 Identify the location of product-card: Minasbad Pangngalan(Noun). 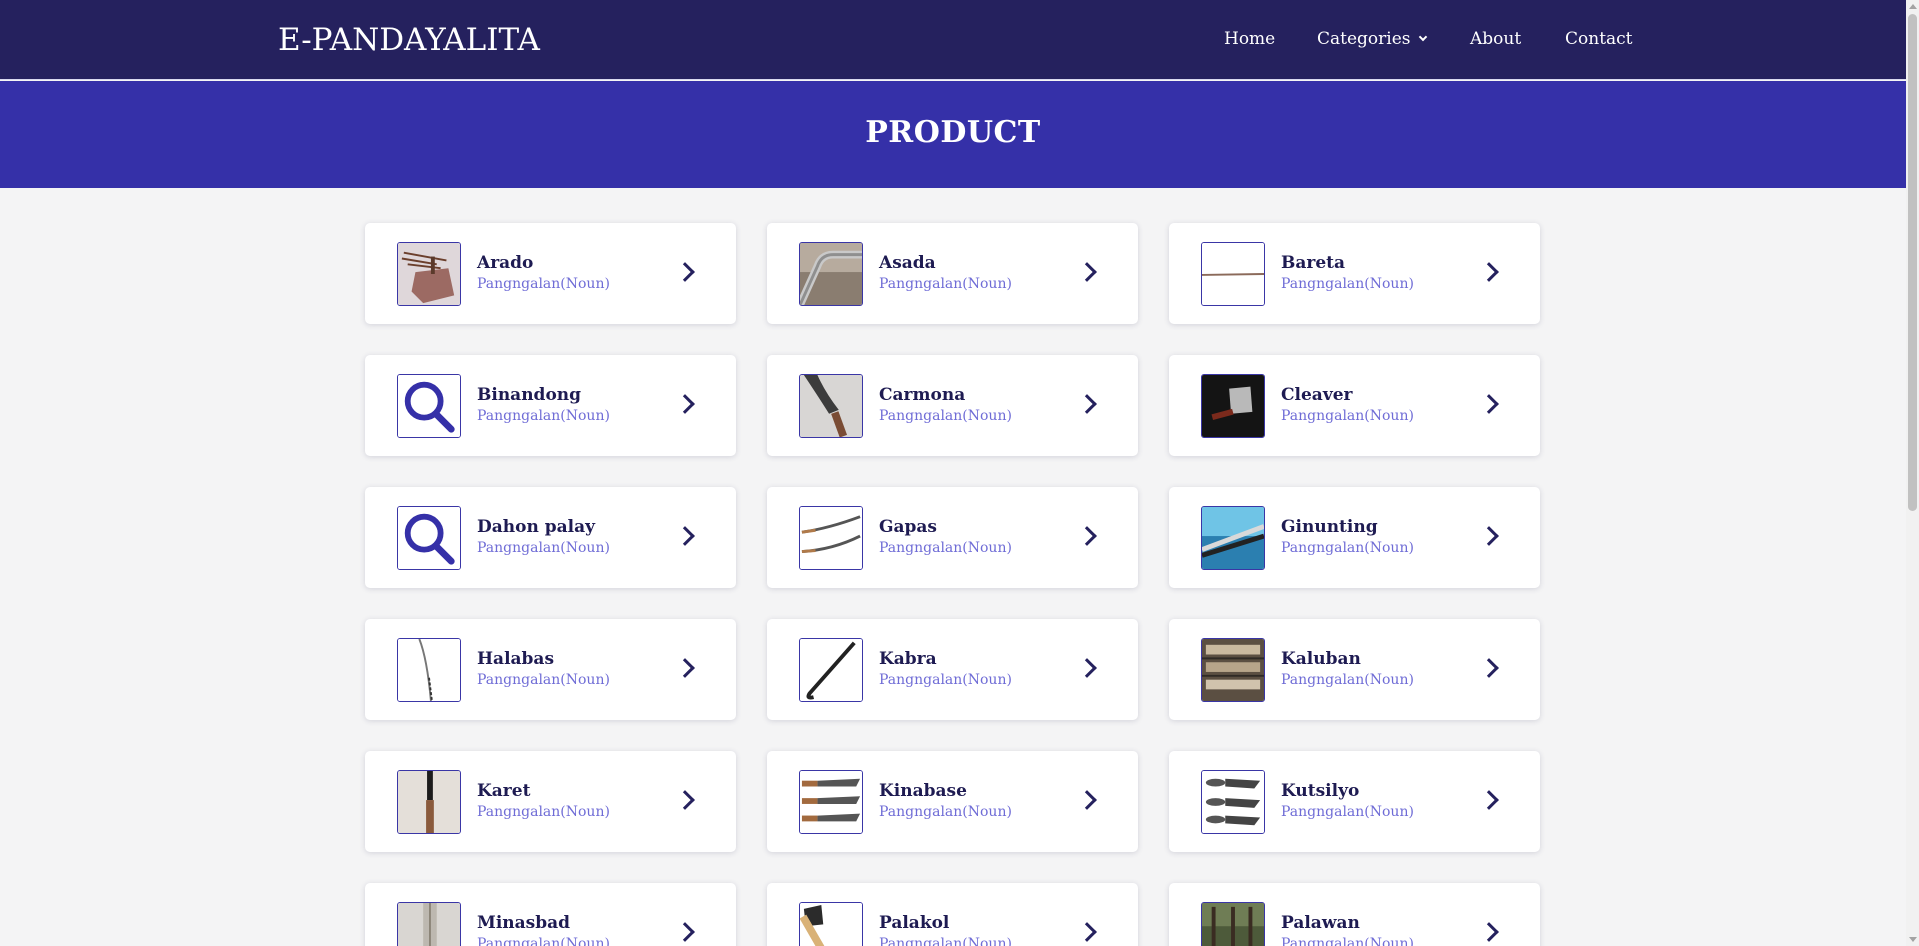
(550, 914).